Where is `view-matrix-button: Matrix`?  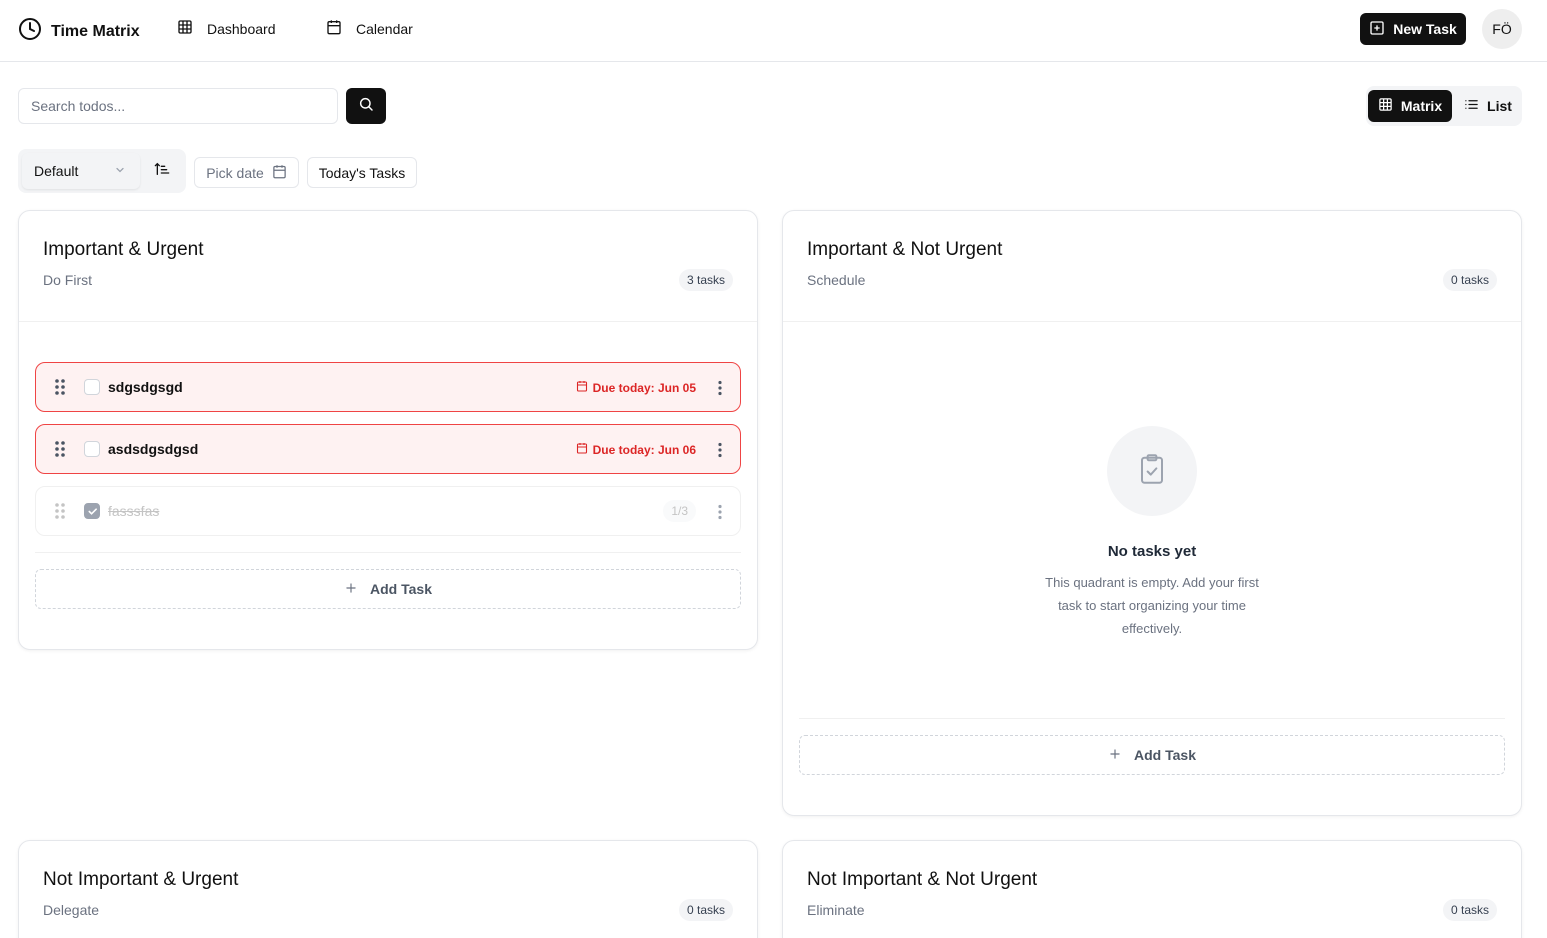
view-matrix-button: Matrix is located at coordinates (1410, 106).